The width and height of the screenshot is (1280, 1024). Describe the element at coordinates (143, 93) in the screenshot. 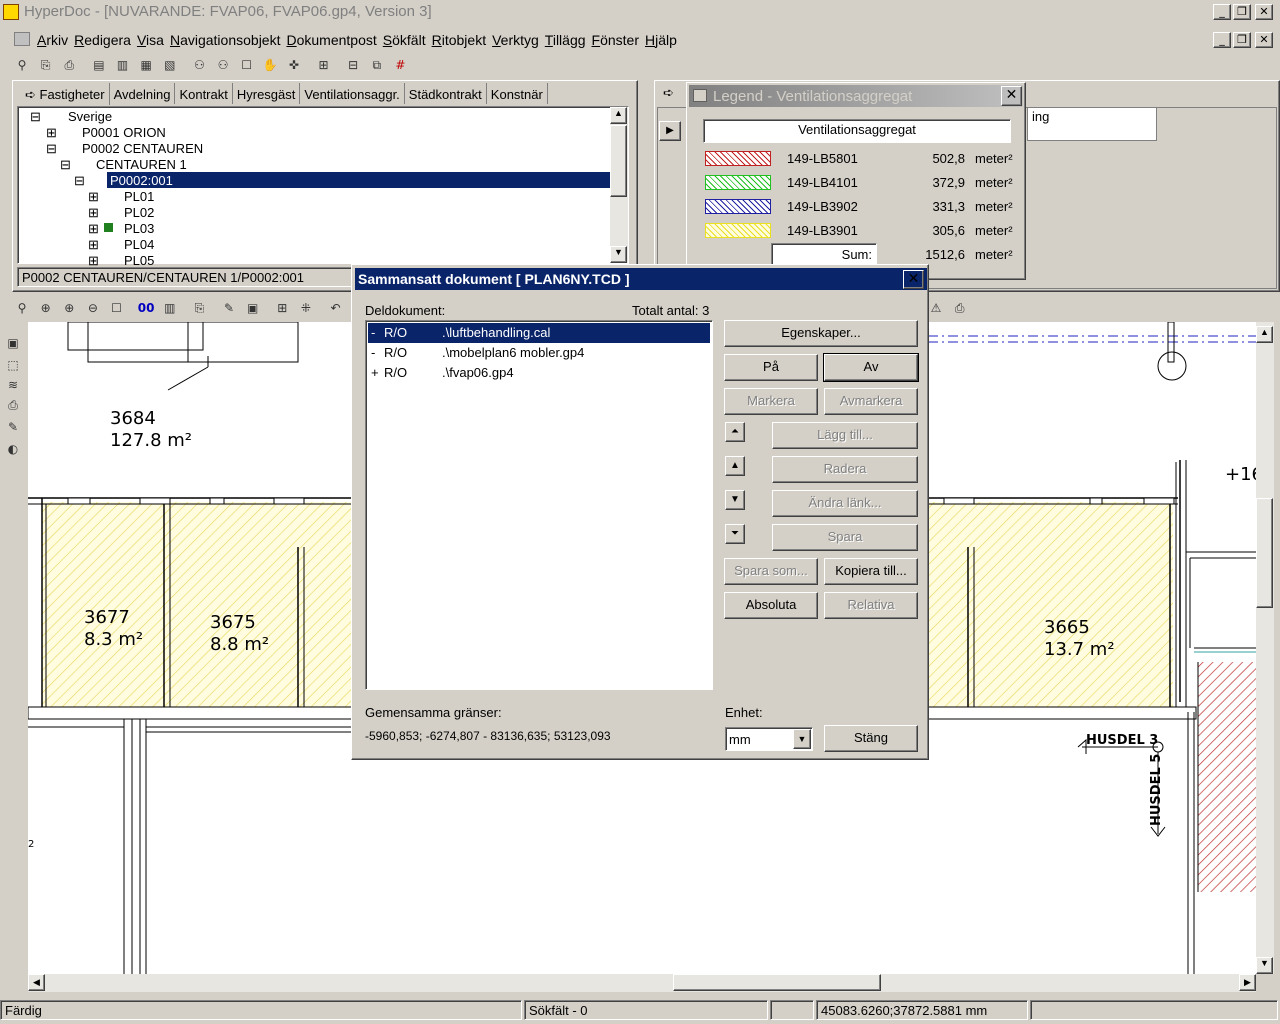

I see `tab-1: Avdelning` at that location.